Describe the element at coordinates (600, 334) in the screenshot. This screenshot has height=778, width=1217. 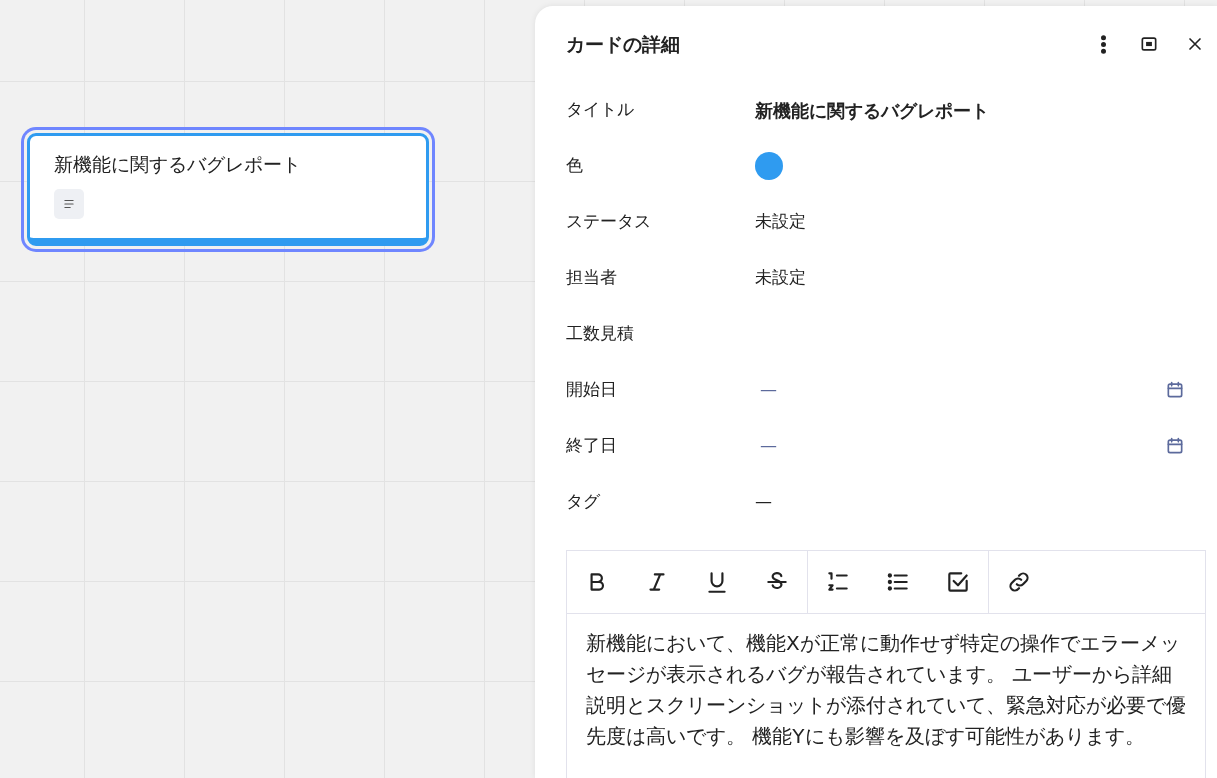
I see `field-label: 工数見積` at that location.